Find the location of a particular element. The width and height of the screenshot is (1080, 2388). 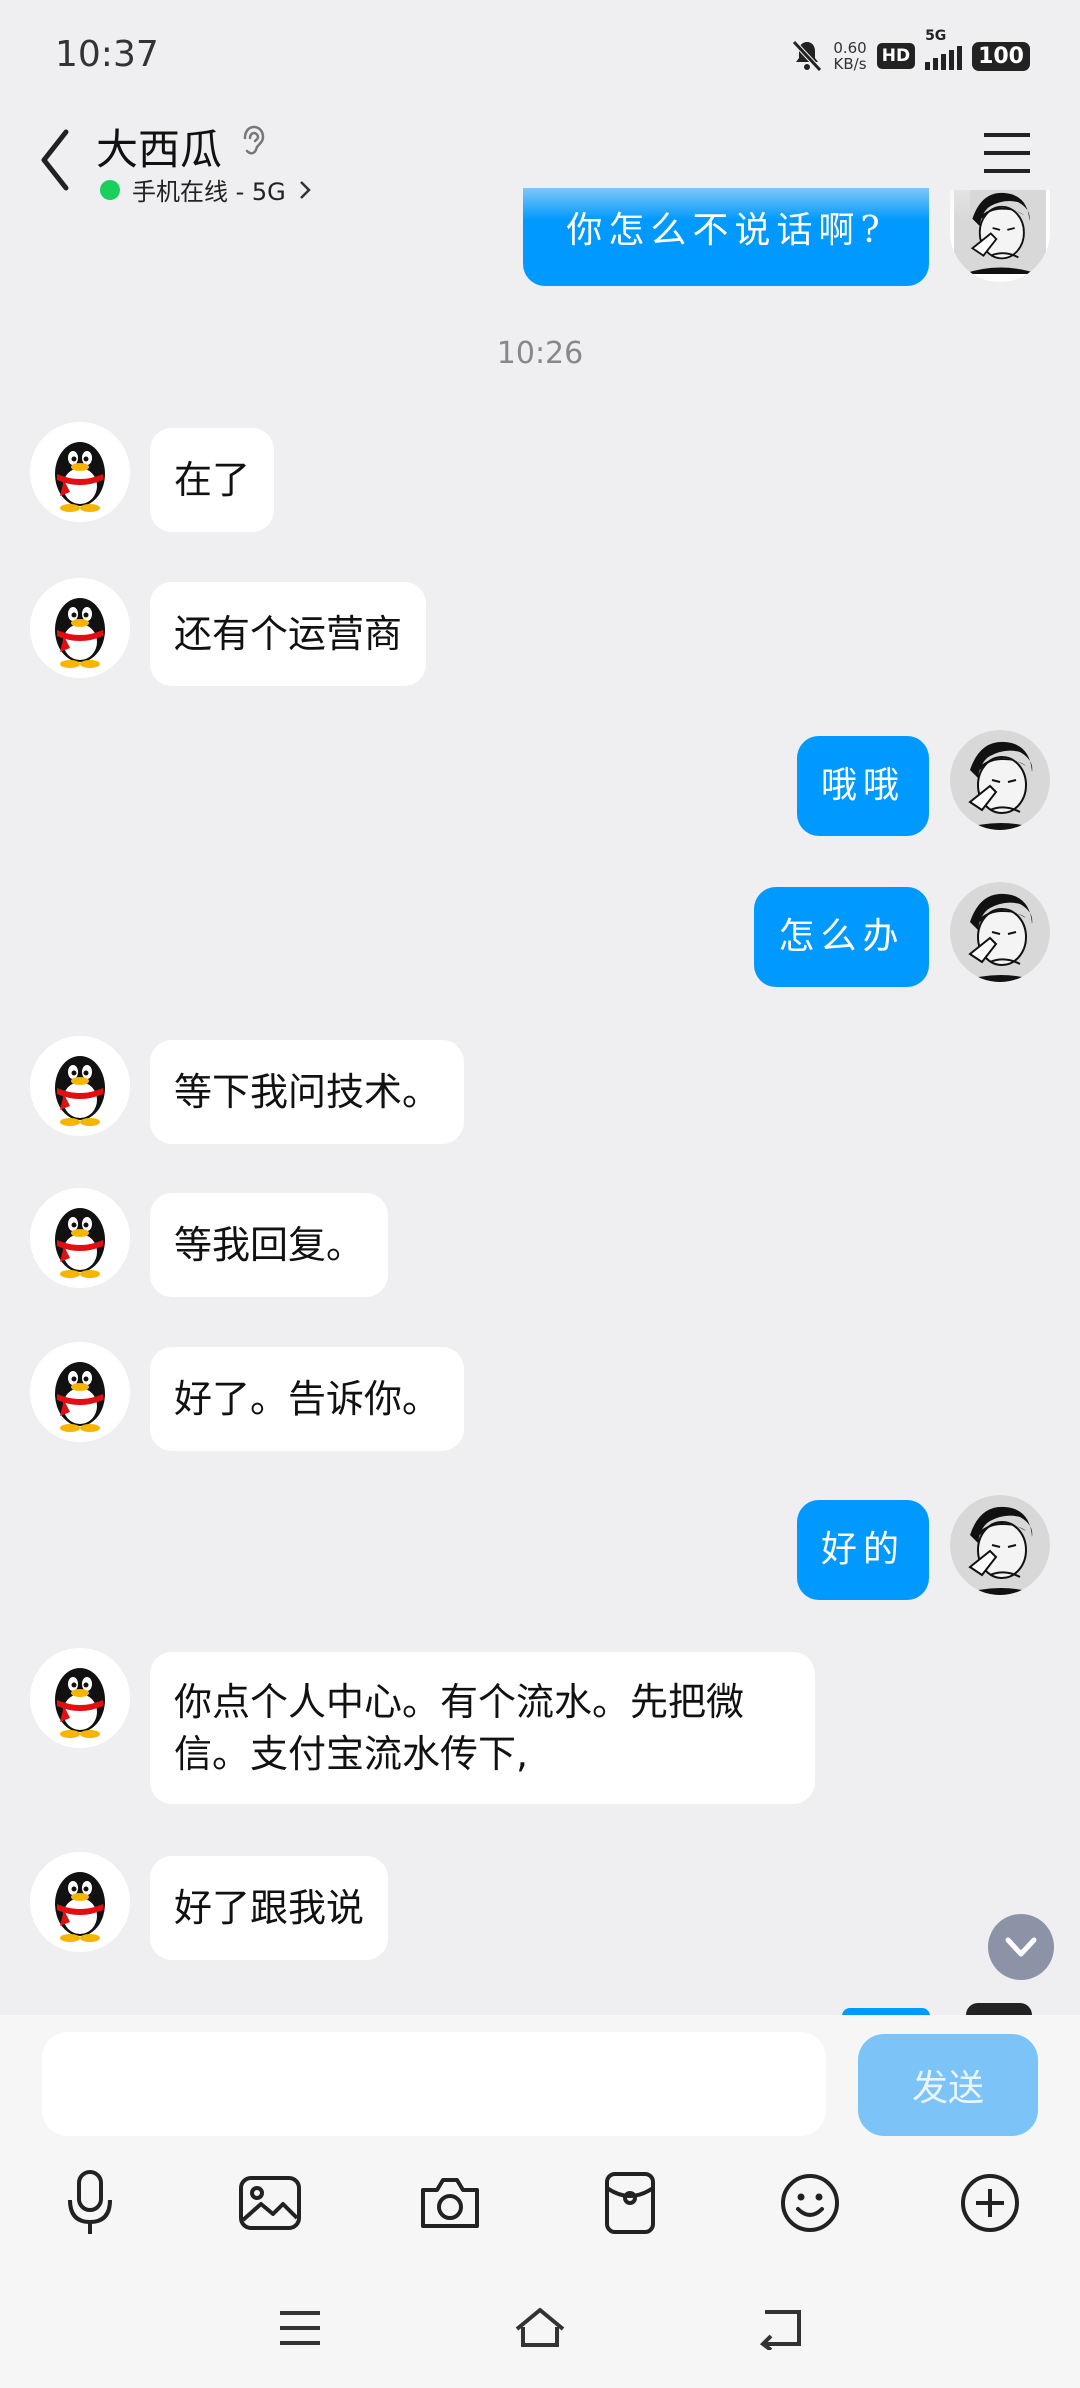

nav-recents-icon is located at coordinates (300, 2328).